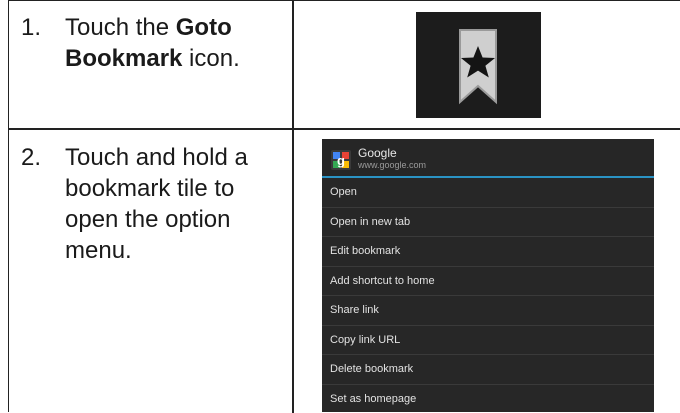  I want to click on menu-item-set-homepage: Set as homepage, so click(488, 399).